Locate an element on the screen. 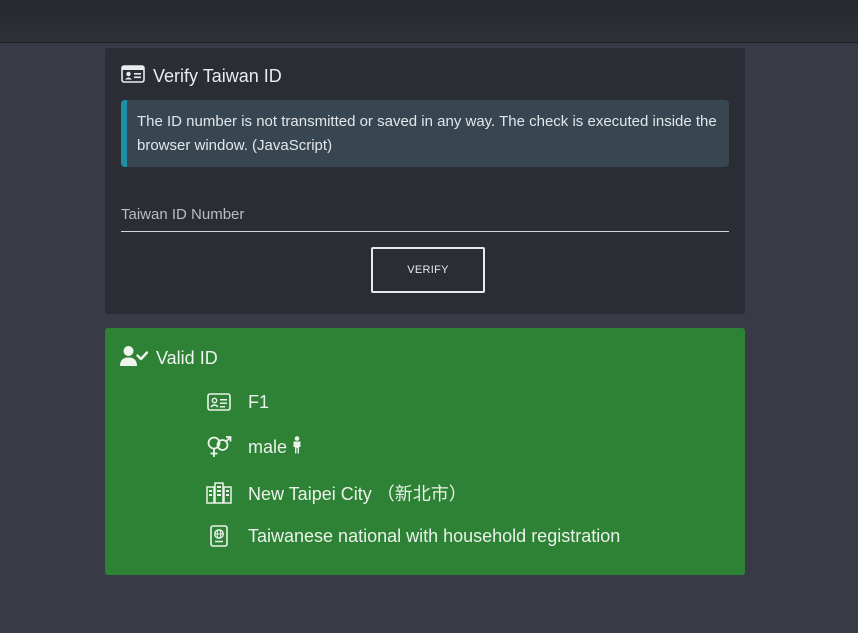 The image size is (858, 633). id-number-input is located at coordinates (425, 214).